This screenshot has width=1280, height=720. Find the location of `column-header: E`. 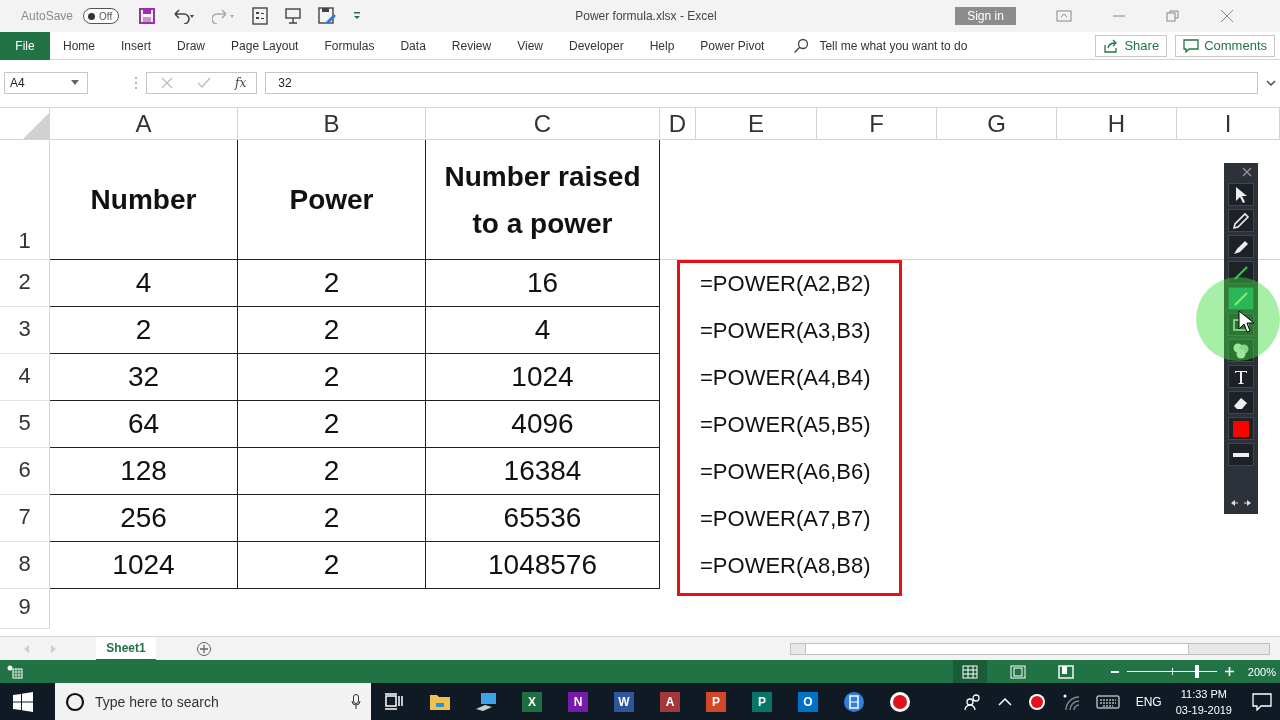

column-header: E is located at coordinates (756, 124).